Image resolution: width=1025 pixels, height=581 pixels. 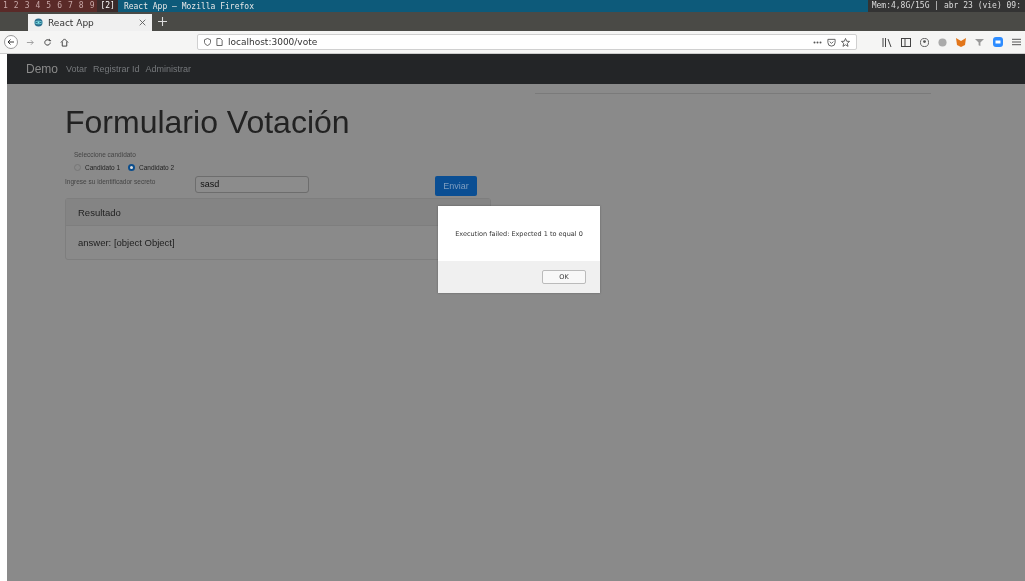 I want to click on secret-input: sasd, so click(x=252, y=184).